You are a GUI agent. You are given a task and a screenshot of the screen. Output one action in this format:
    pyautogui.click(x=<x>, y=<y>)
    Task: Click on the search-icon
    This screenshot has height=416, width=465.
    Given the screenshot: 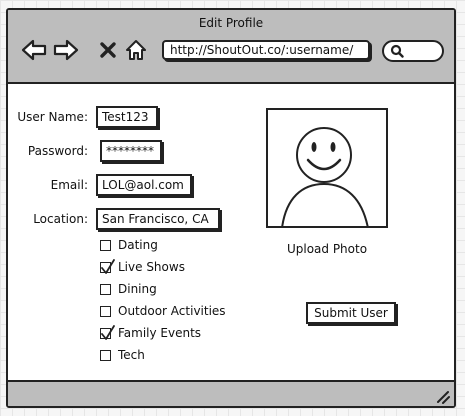 What is the action you would take?
    pyautogui.click(x=397, y=51)
    